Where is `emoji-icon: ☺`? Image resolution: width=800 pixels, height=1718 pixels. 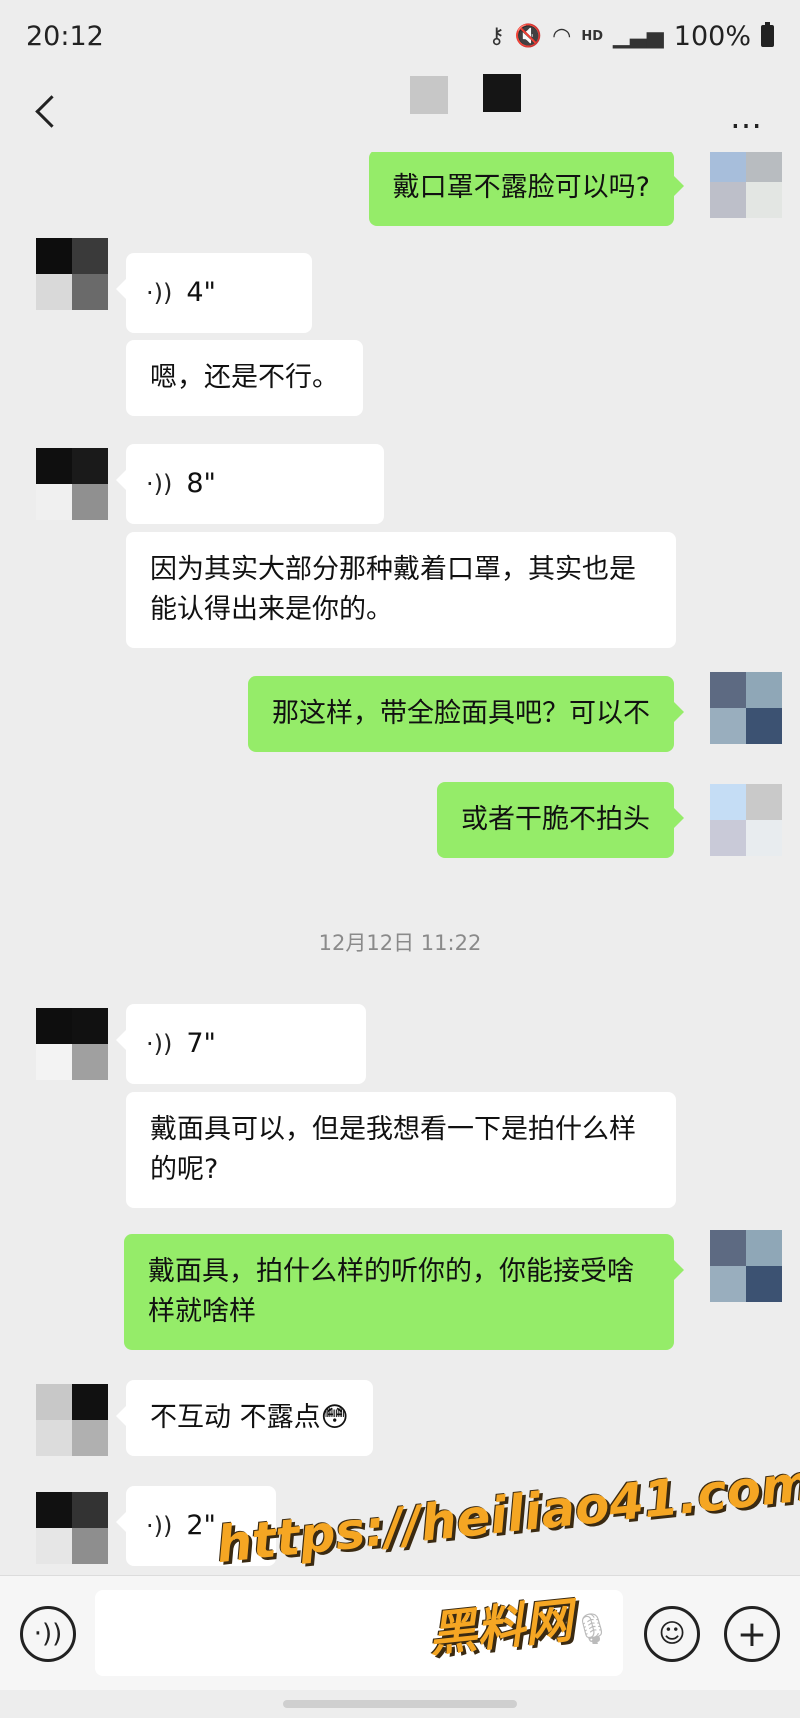 emoji-icon: ☺ is located at coordinates (672, 1634).